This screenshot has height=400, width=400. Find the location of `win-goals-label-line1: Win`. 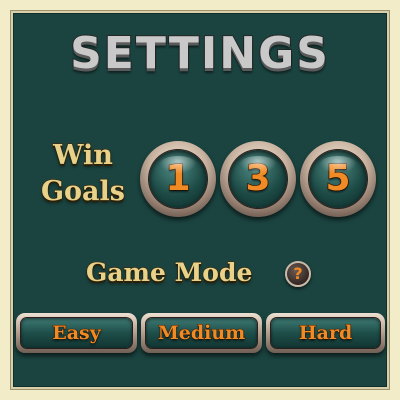

win-goals-label-line1: Win is located at coordinates (82, 155).